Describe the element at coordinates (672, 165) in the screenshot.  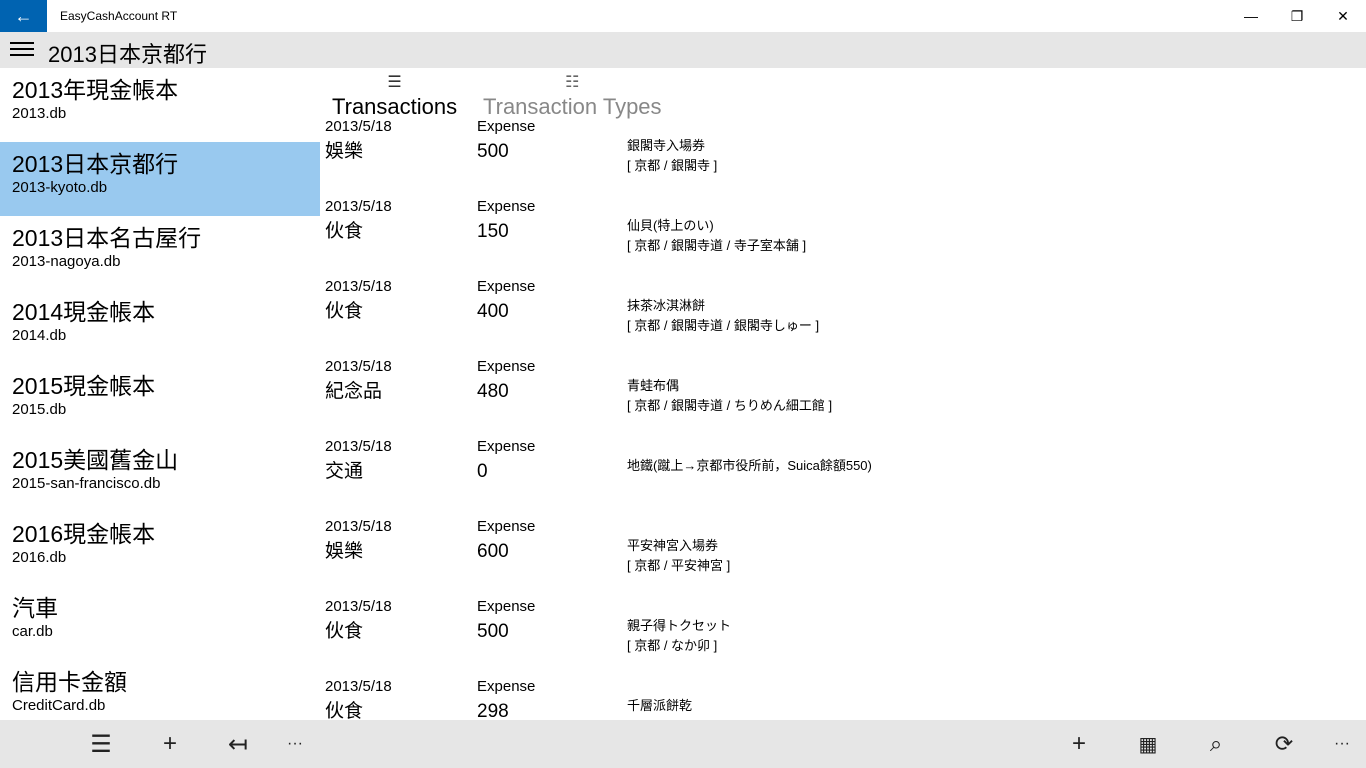
I see `transaction-path: [ 京都 / 銀閣寺 ]` at that location.